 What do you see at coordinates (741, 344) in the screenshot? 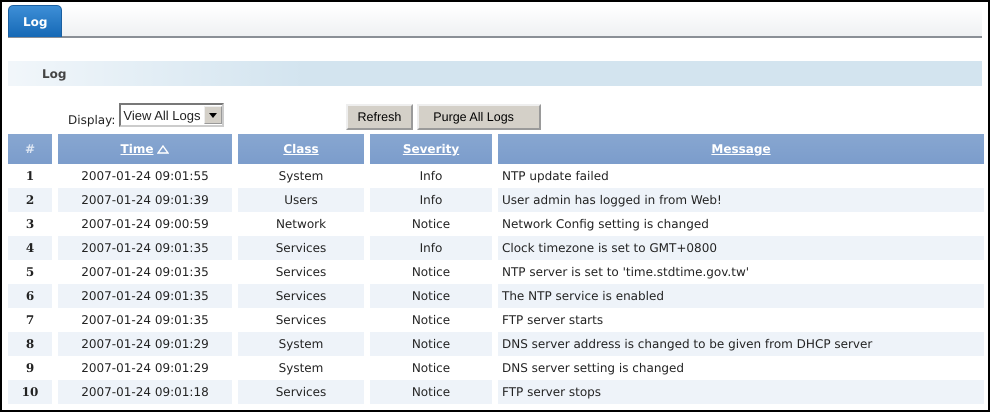
I see `table-cell: DNS server address is changed to be given from DHCP server` at bounding box center [741, 344].